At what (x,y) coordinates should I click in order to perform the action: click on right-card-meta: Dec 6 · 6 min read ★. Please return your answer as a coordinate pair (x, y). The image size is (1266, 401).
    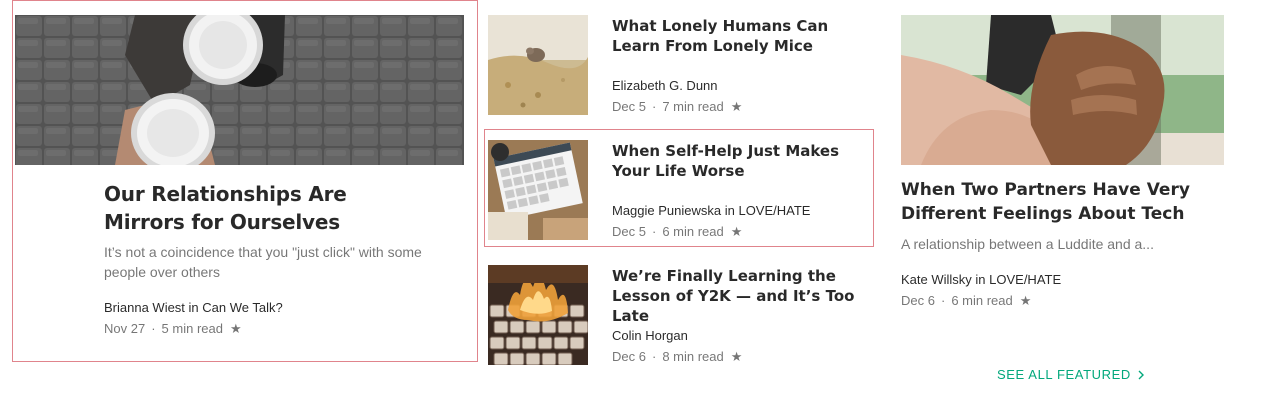
    Looking at the image, I should click on (966, 301).